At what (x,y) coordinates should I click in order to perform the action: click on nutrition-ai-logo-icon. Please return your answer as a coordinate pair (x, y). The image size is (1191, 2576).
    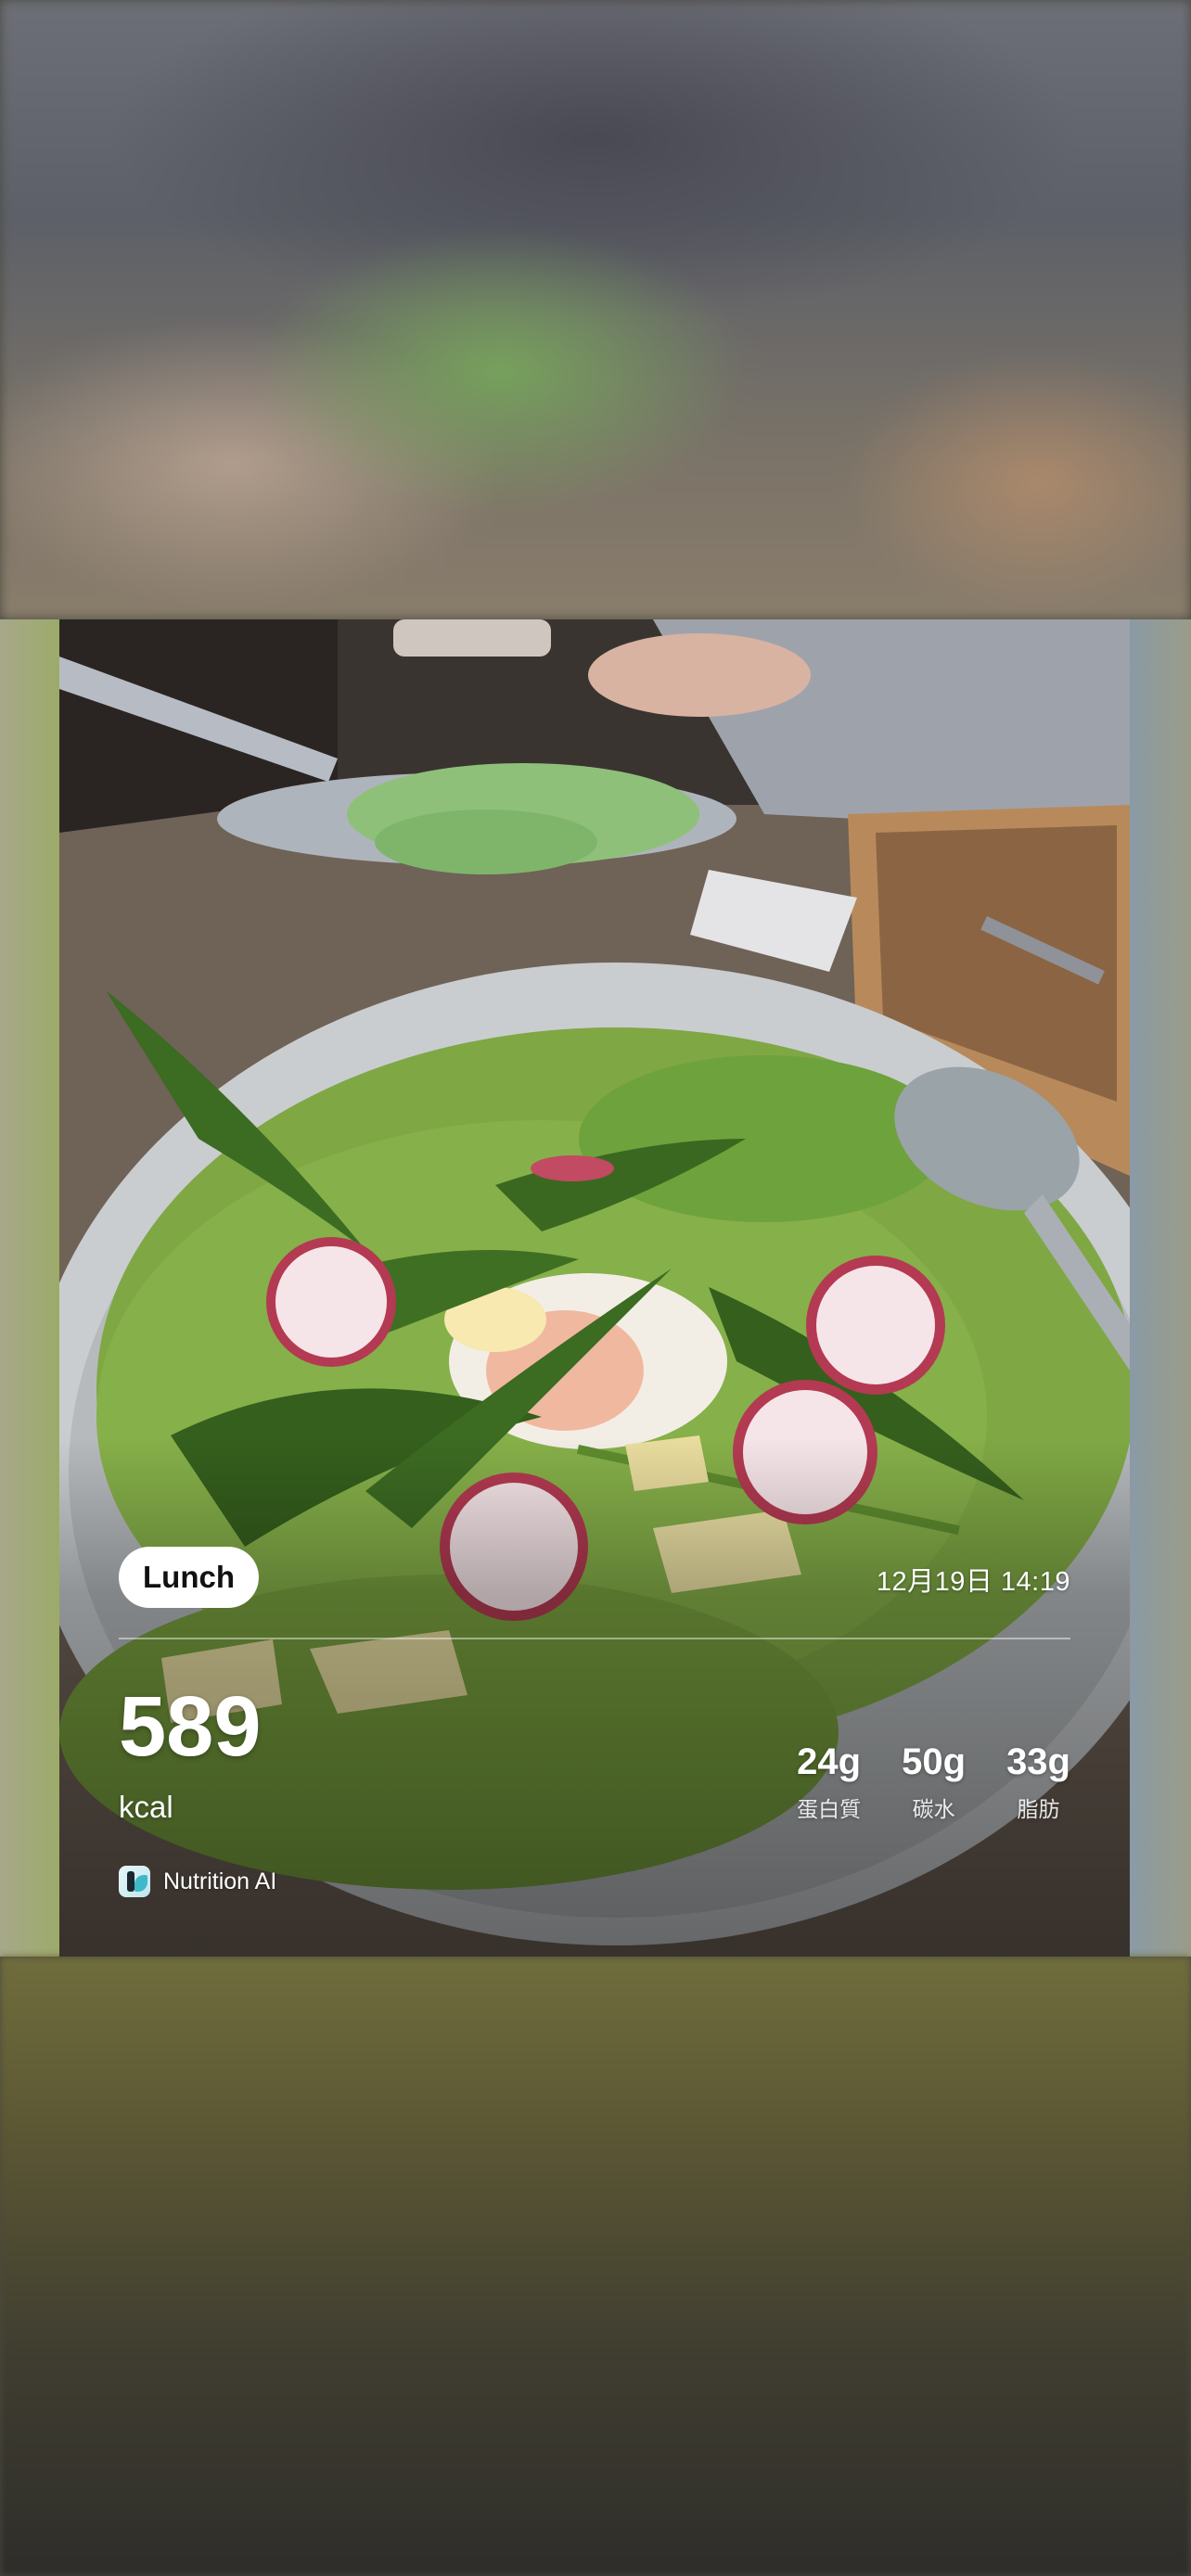
    Looking at the image, I should click on (134, 1881).